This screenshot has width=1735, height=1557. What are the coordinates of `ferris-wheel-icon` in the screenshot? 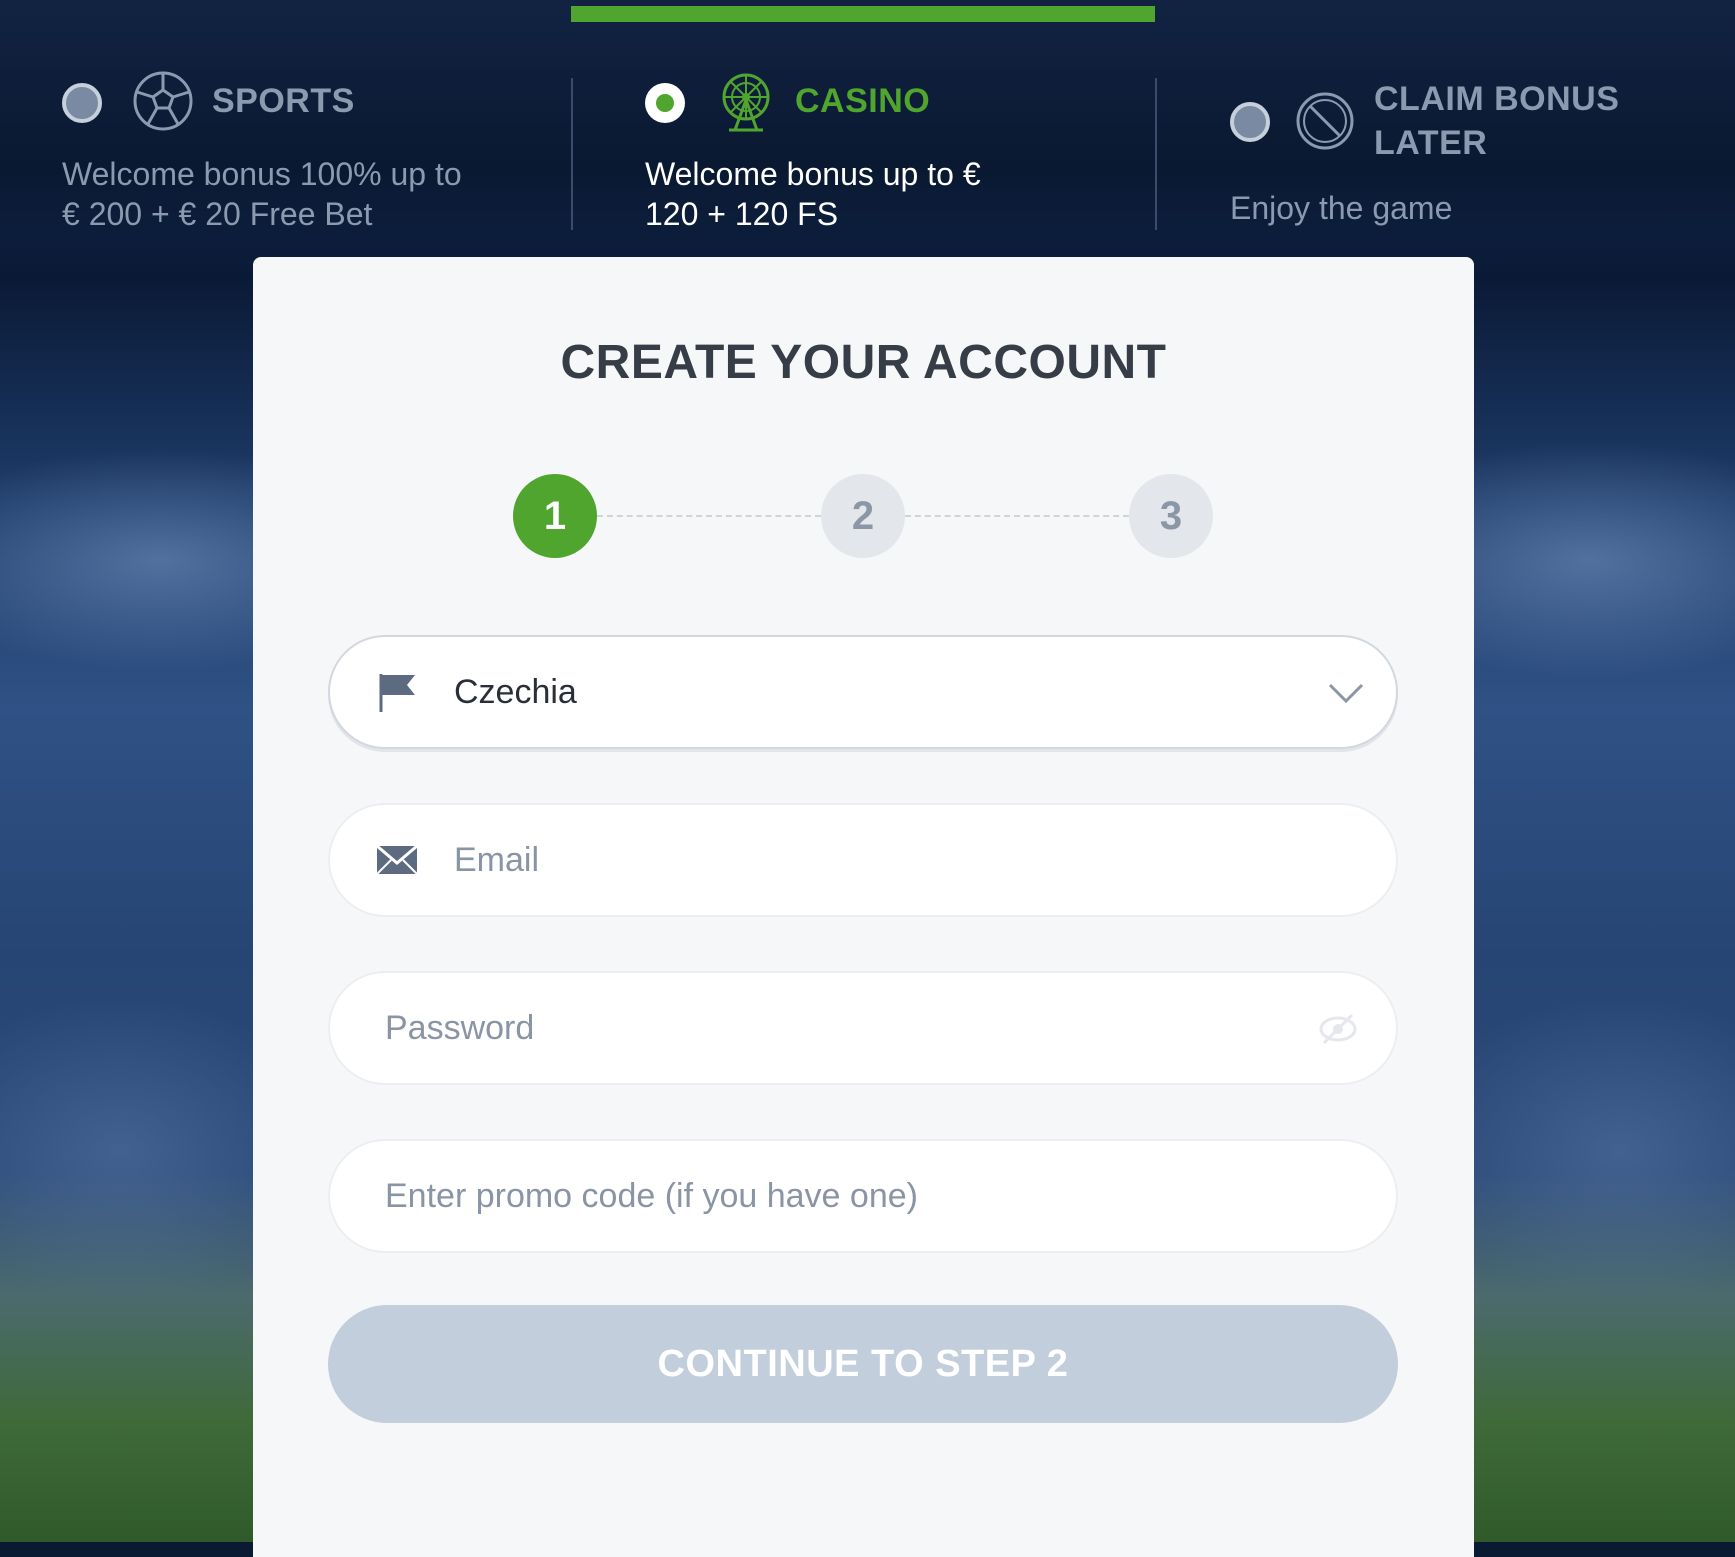 It's located at (746, 101).